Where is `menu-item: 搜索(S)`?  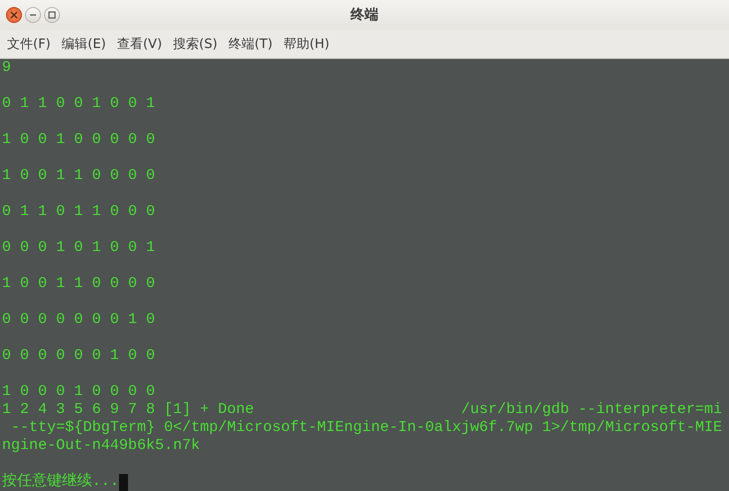
menu-item: 搜索(S) is located at coordinates (195, 44).